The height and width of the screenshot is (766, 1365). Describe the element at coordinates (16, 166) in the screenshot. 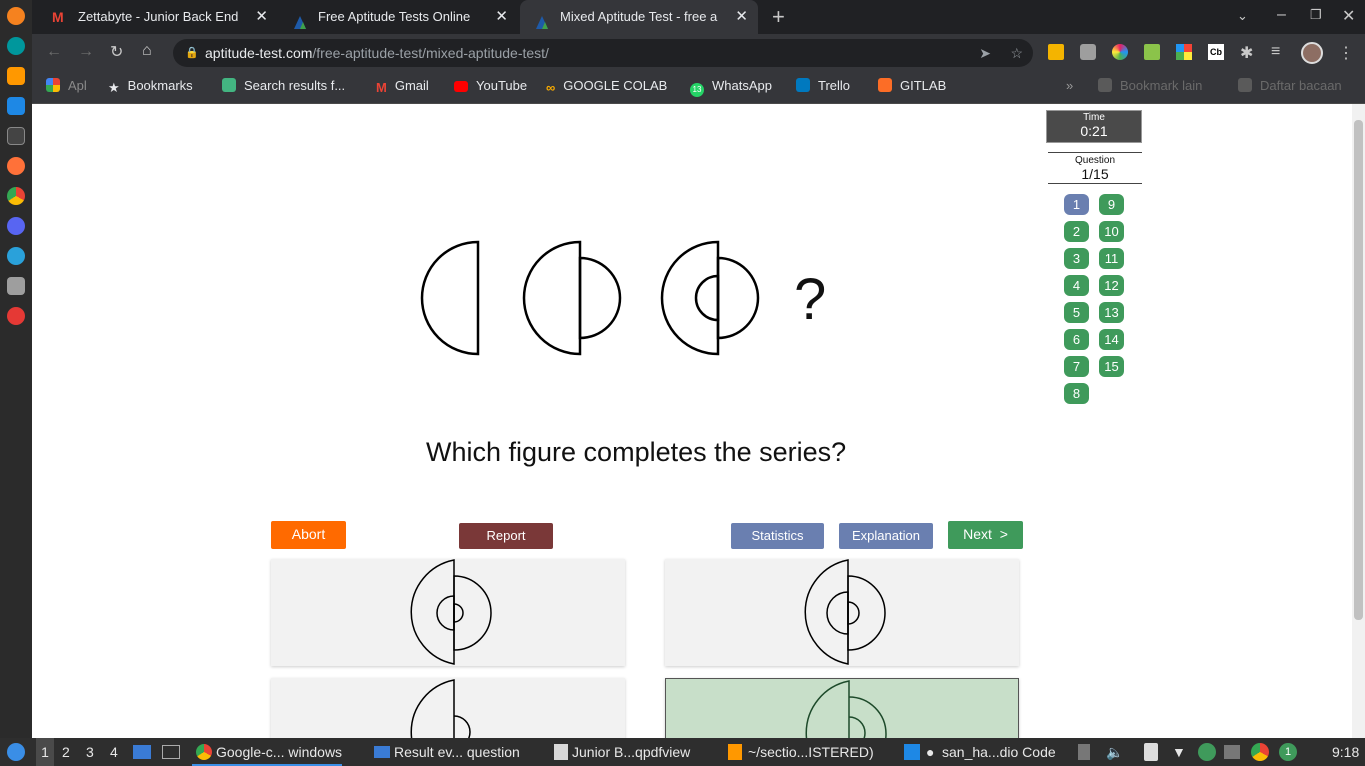

I see `firefox-icon` at that location.